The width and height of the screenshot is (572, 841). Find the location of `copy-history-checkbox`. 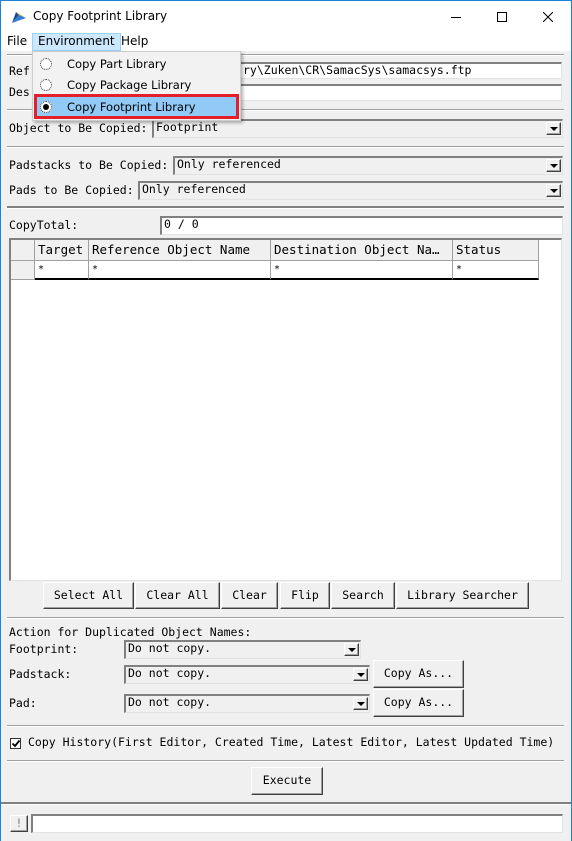

copy-history-checkbox is located at coordinates (15, 743).